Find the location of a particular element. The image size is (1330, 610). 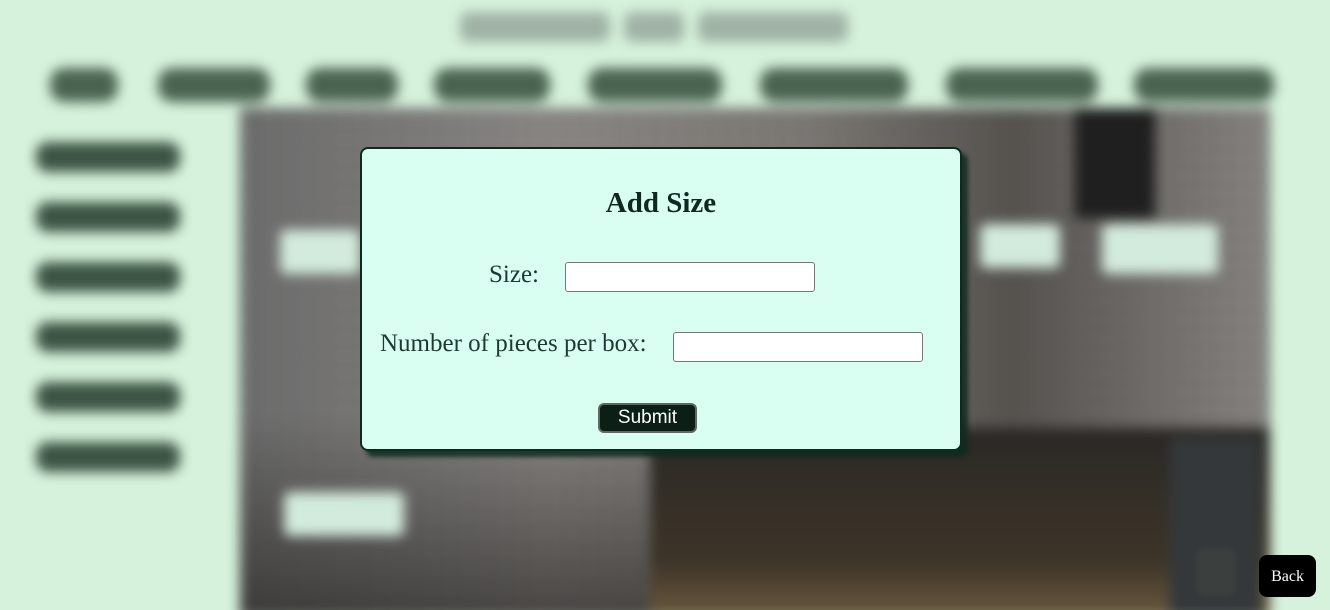

modal-title: Add Size is located at coordinates (661, 203).